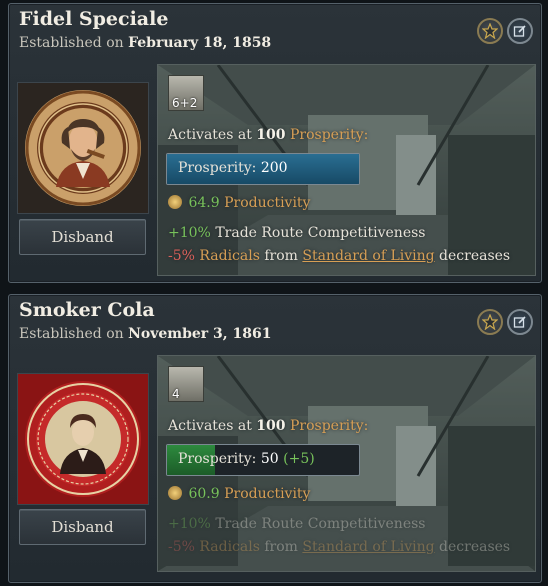  I want to click on tier-label: 4, so click(176, 394).